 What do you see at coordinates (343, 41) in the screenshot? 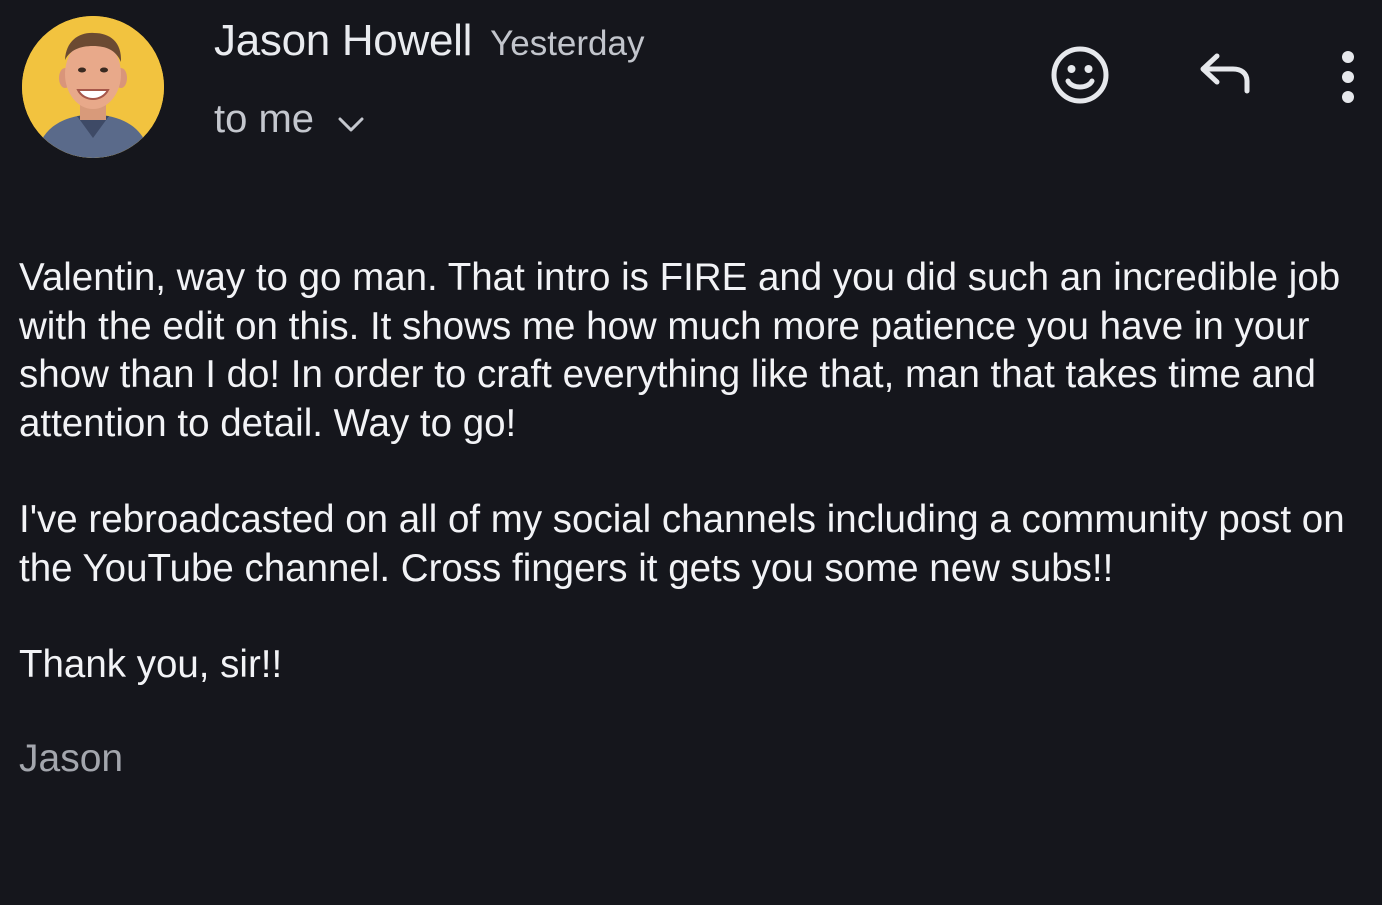
I see `sender-name: Jason Howell` at bounding box center [343, 41].